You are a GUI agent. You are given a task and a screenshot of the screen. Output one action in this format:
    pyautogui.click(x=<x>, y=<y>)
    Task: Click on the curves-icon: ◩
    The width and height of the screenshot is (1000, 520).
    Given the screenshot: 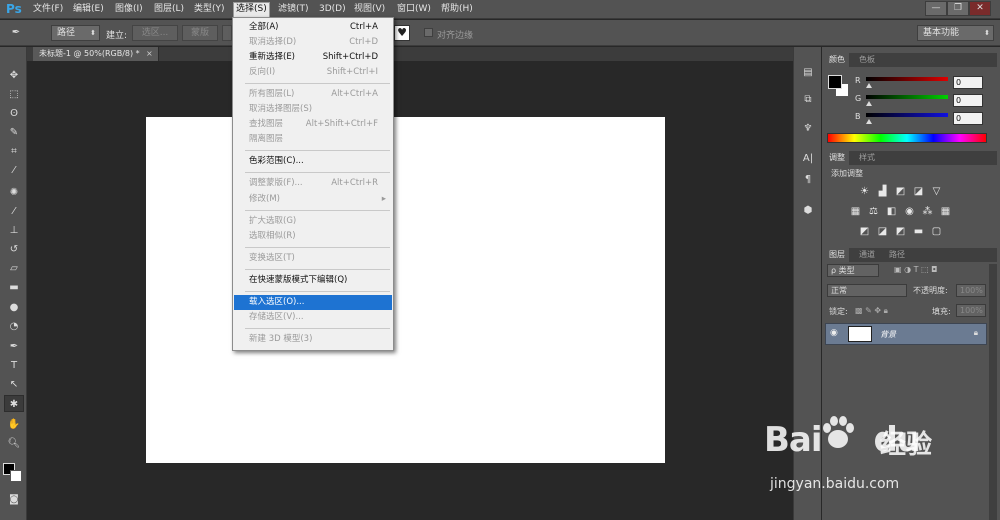 What is the action you would take?
    pyautogui.click(x=900, y=192)
    